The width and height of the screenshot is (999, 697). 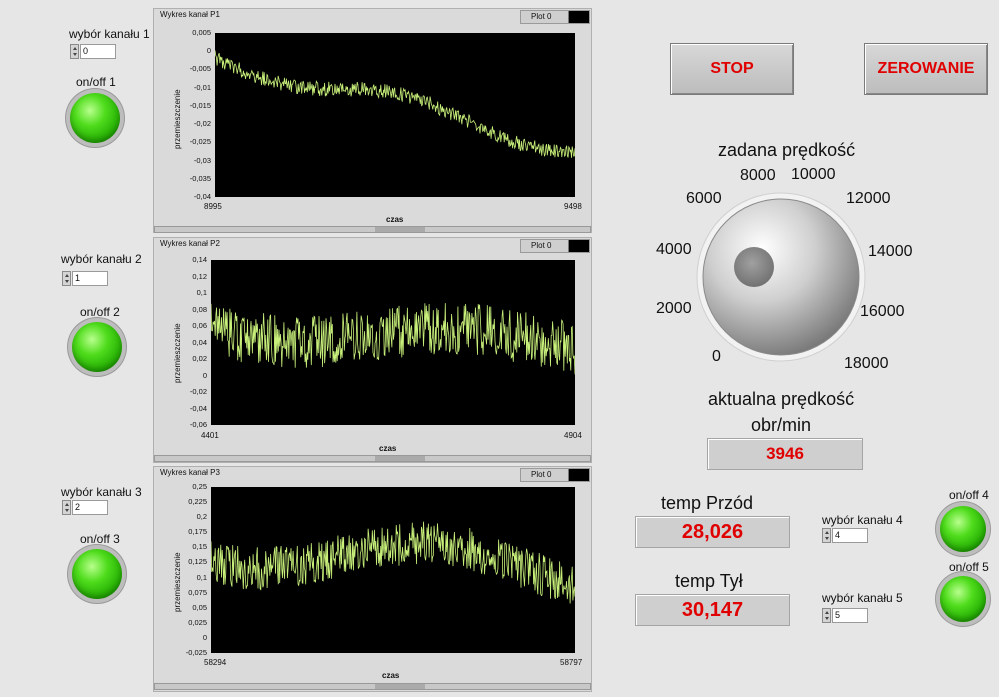 I want to click on y-tick-label: 0,2, so click(x=201, y=517).